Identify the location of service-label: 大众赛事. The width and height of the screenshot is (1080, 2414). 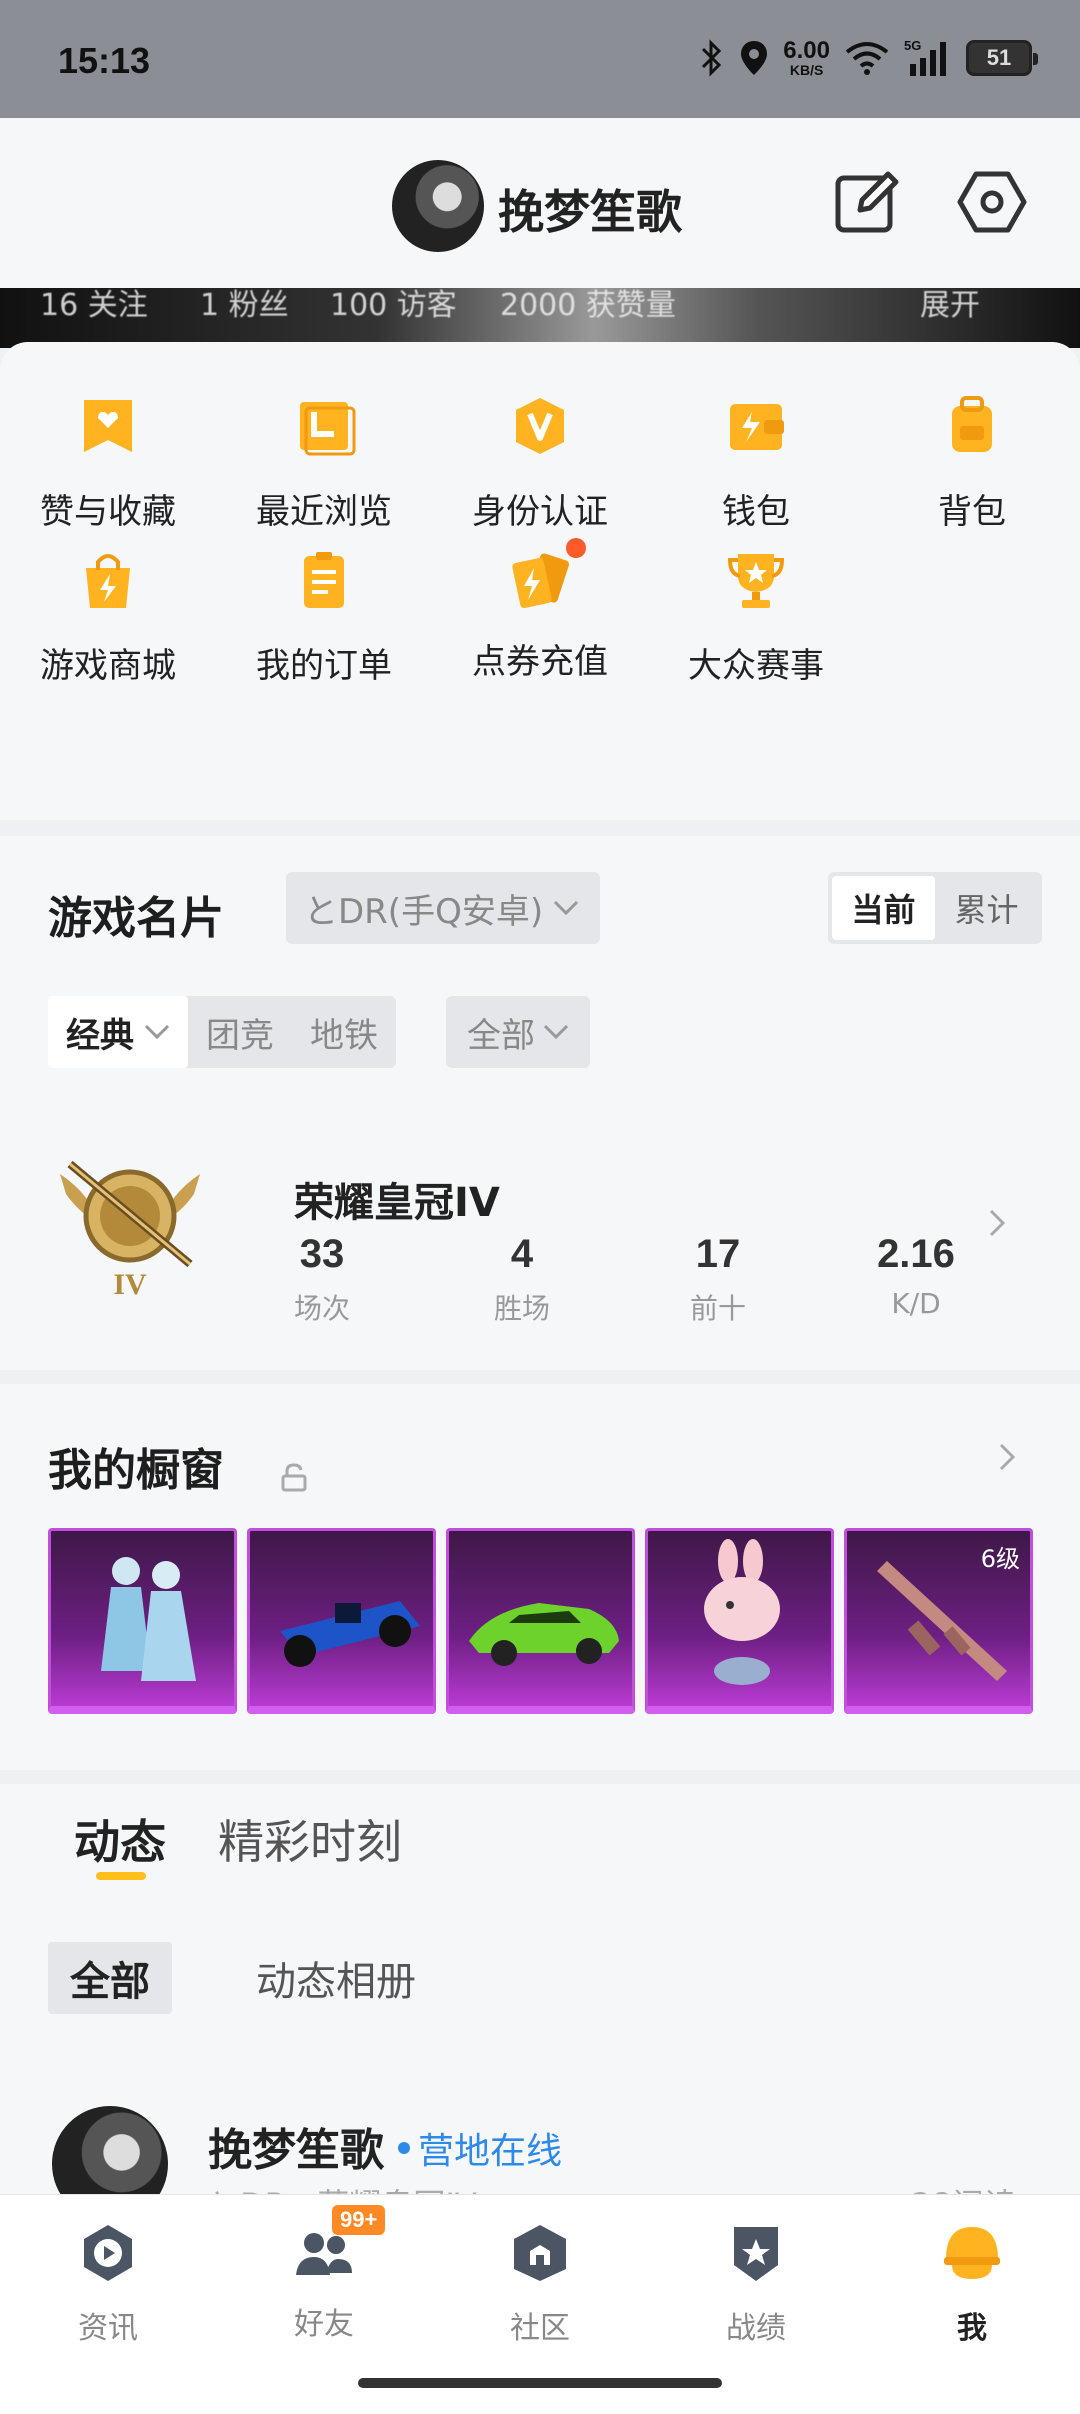
(756, 666).